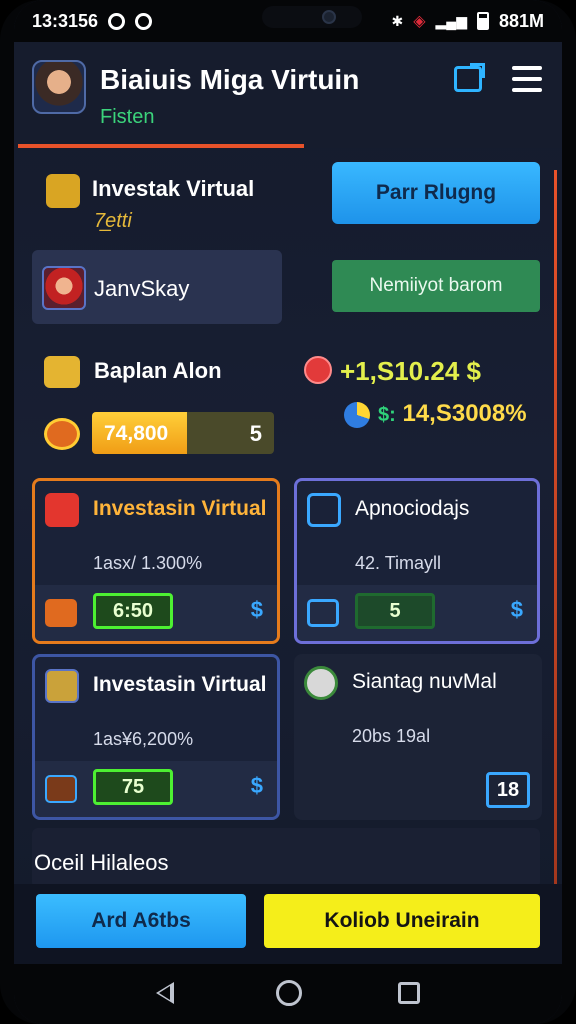 Image resolution: width=576 pixels, height=1024 pixels. Describe the element at coordinates (323, 613) in the screenshot. I see `star-icon` at that location.